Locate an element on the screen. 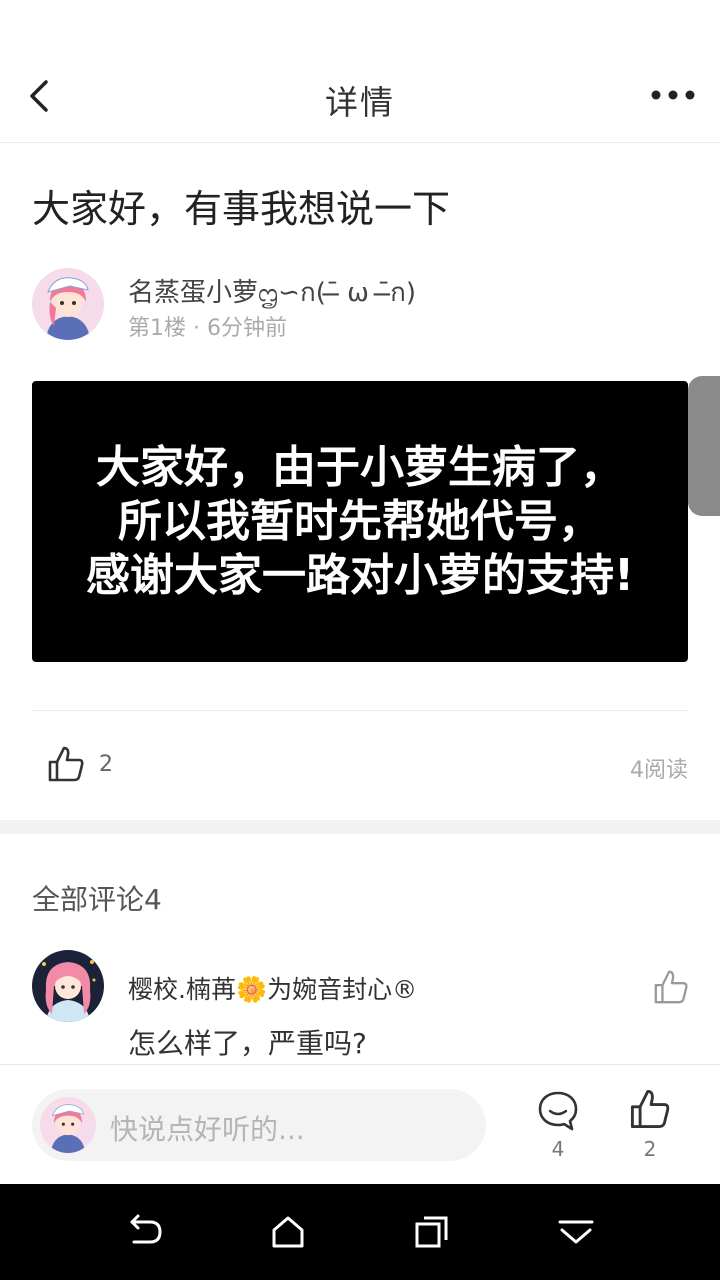  comments-heading: 全部评论4 is located at coordinates (97, 899).